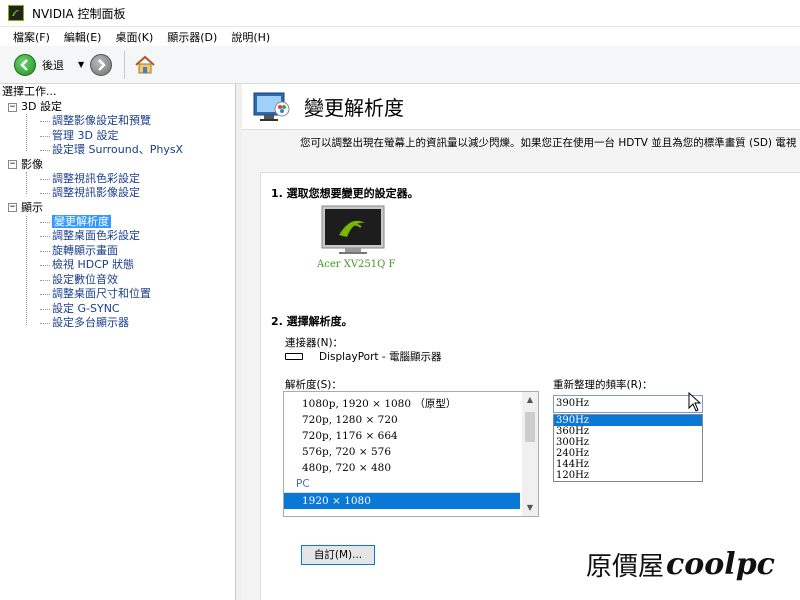  What do you see at coordinates (250, 37) in the screenshot?
I see `menu-help: 說明(H)` at bounding box center [250, 37].